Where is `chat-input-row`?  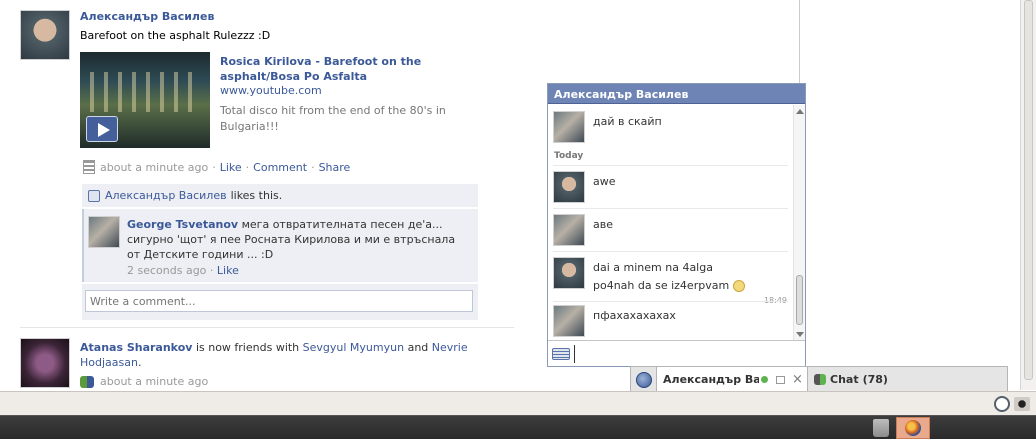
chat-input-row is located at coordinates (676, 353).